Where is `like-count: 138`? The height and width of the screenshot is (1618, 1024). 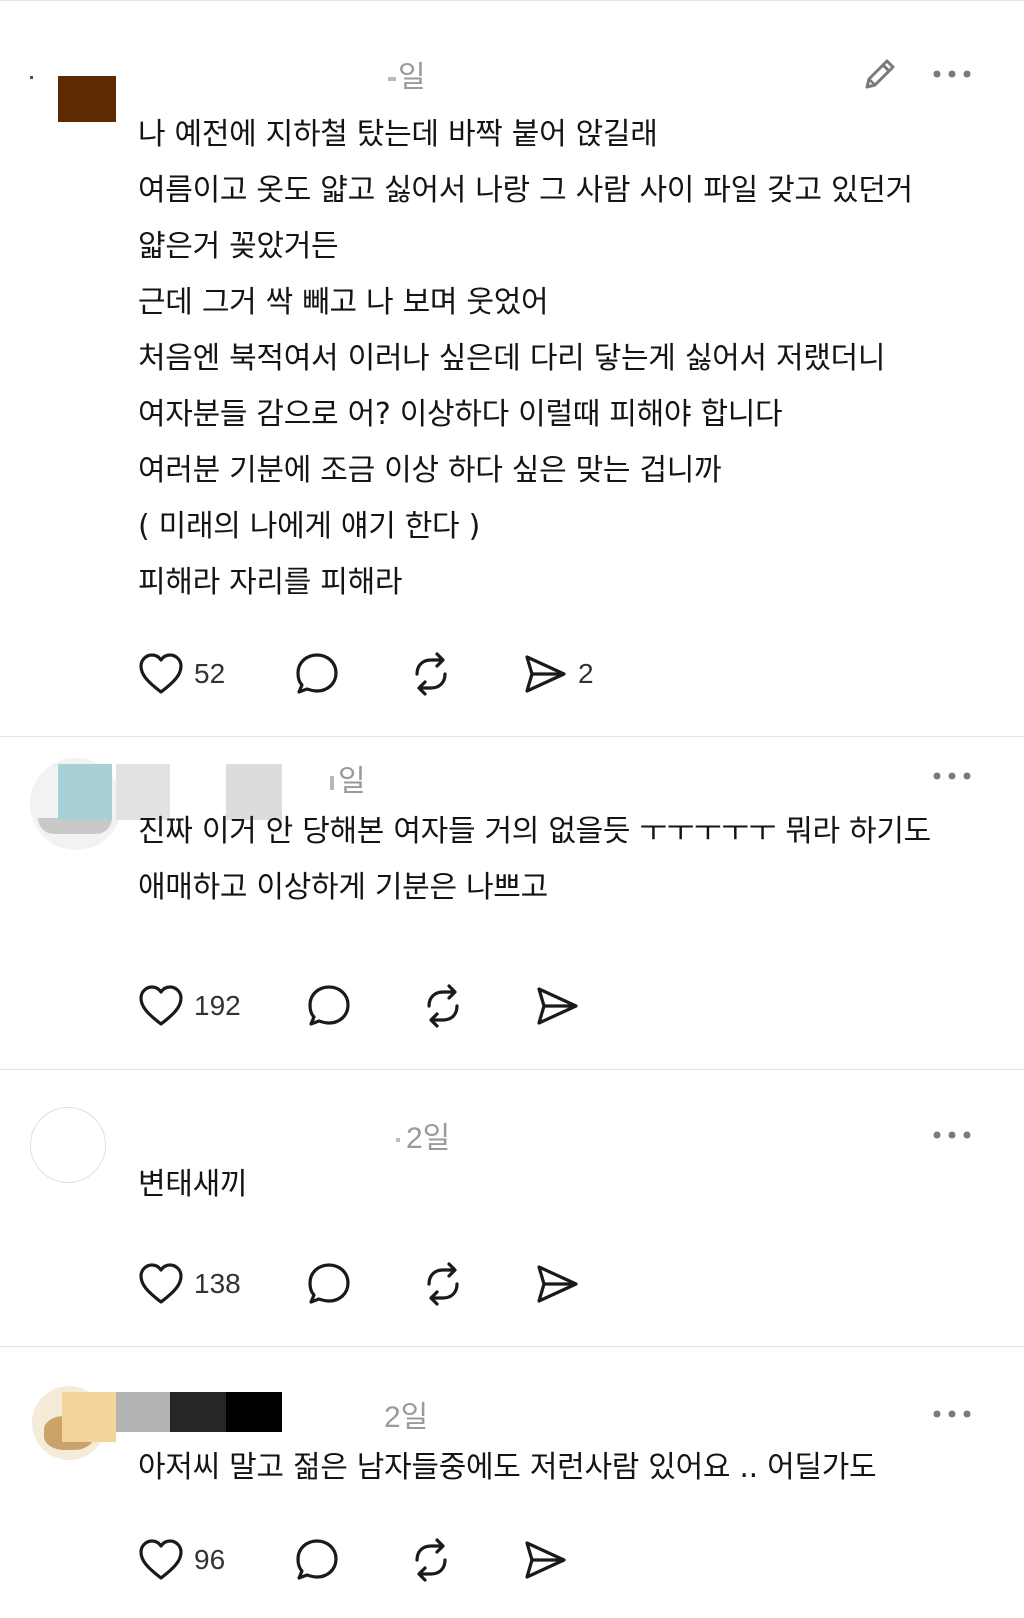 like-count: 138 is located at coordinates (217, 1283).